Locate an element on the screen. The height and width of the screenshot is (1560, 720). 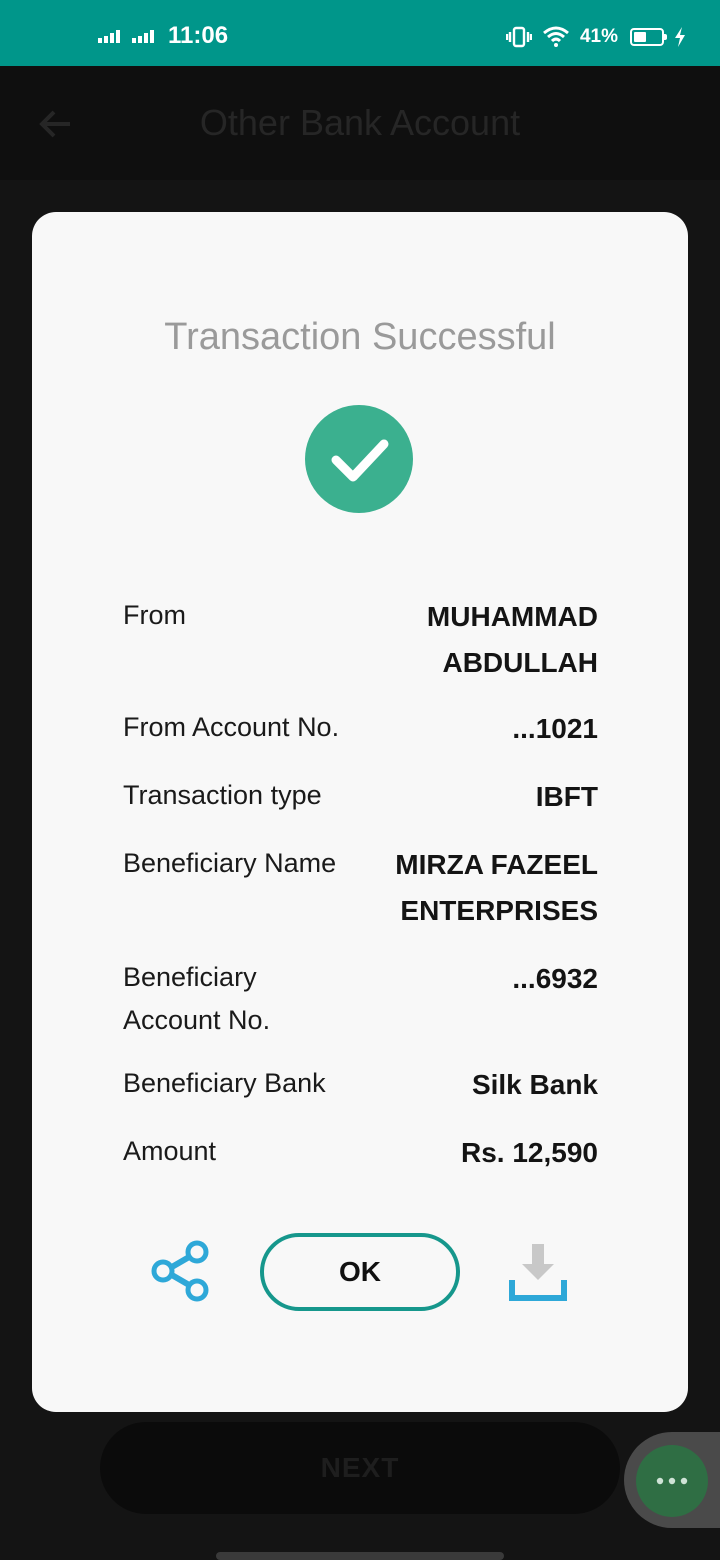
battery-icon is located at coordinates (648, 37).